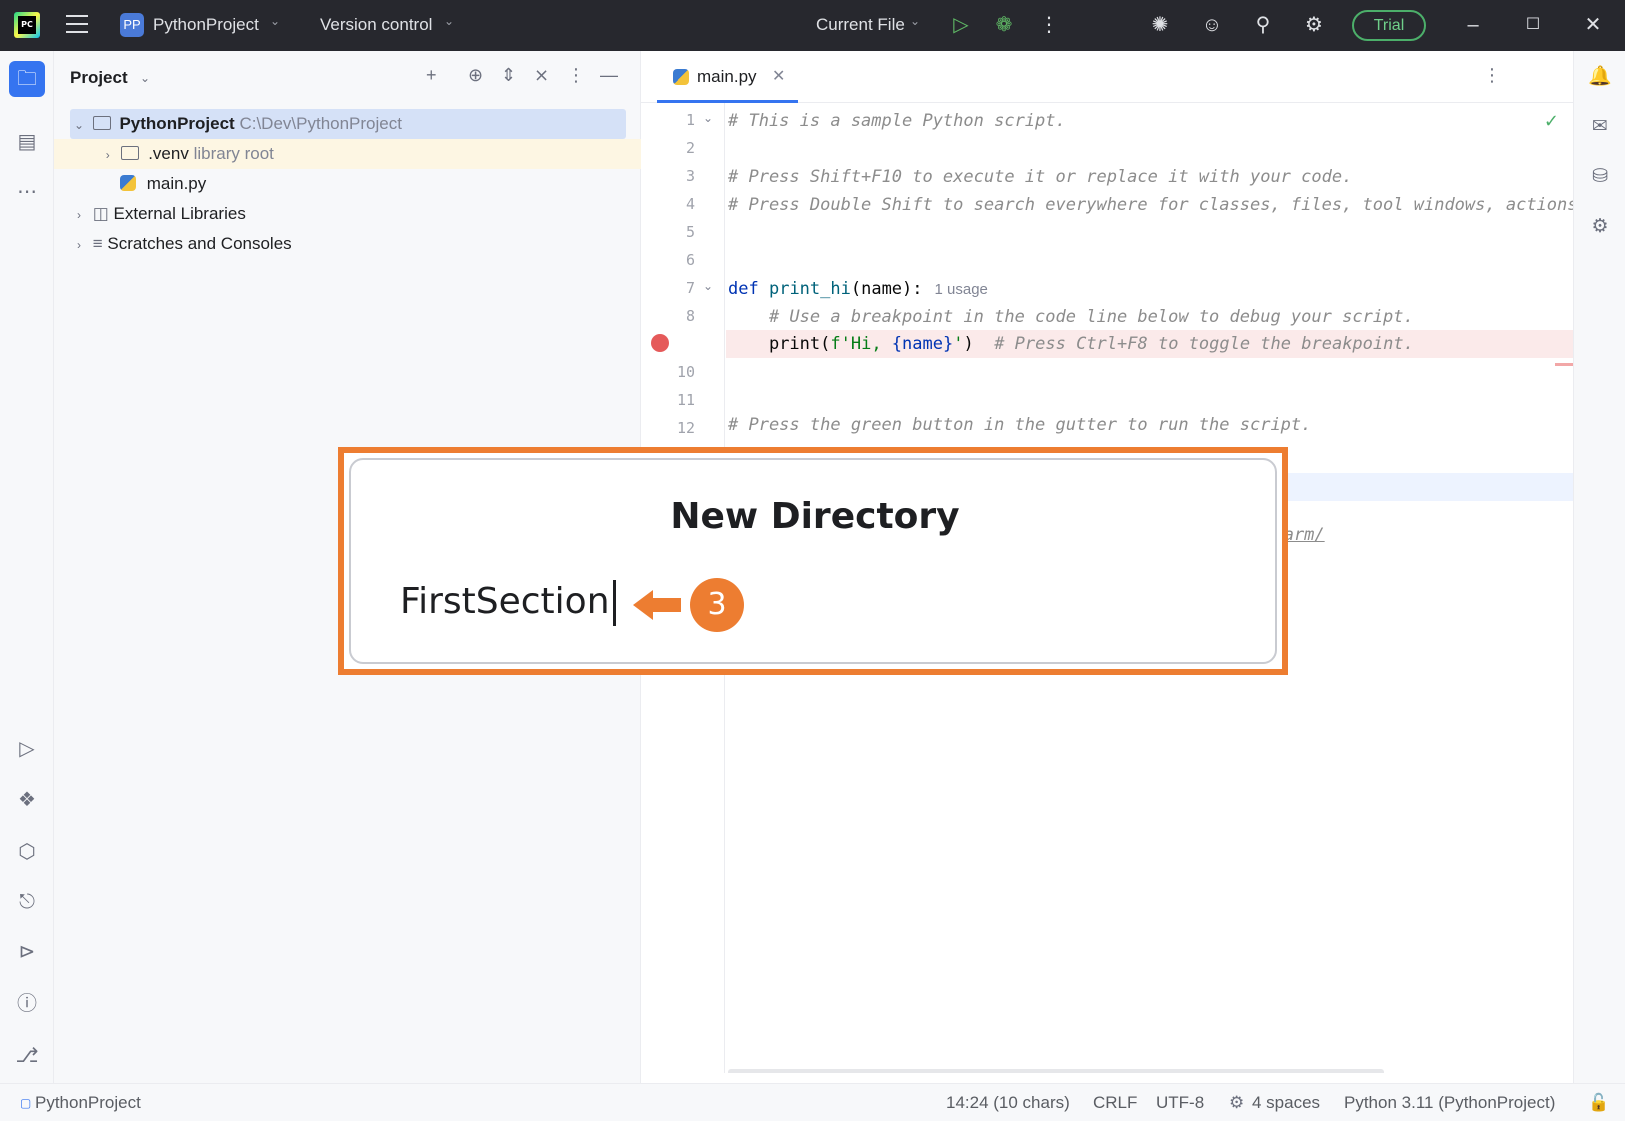 The image size is (1625, 1121). I want to click on close-tab-icon: ✕, so click(778, 76).